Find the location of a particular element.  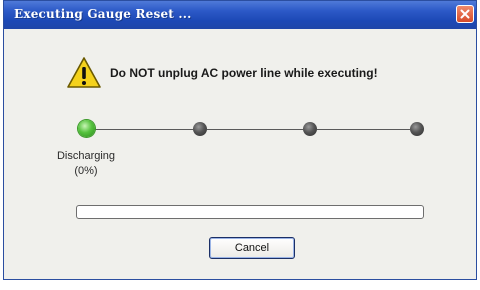

step-2-dot is located at coordinates (200, 129).